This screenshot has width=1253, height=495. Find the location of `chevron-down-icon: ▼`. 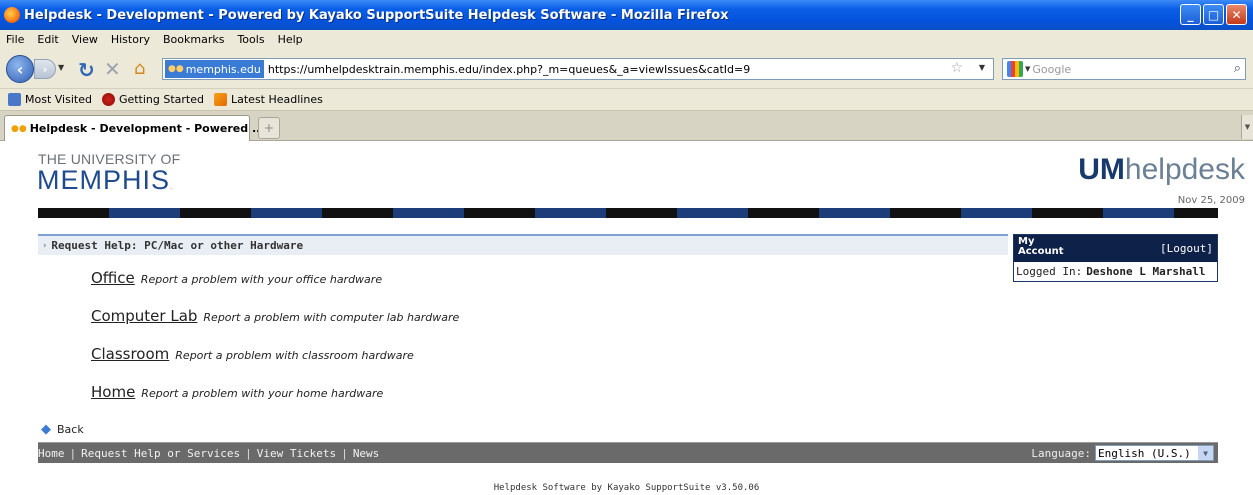

chevron-down-icon: ▼ is located at coordinates (1205, 453).